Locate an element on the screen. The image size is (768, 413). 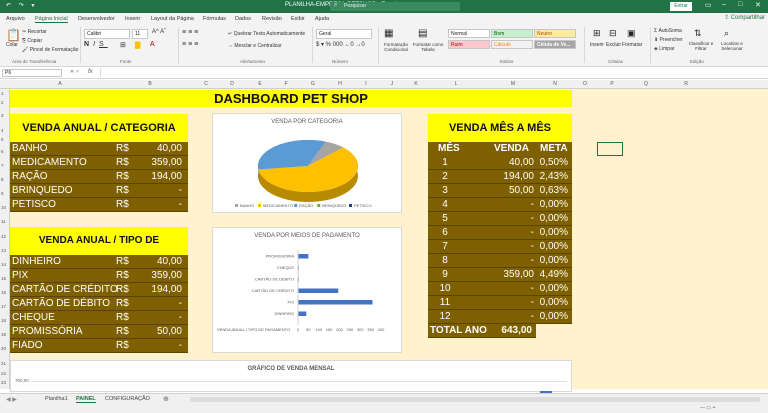
row-header: 23 is located at coordinates (3, 382).